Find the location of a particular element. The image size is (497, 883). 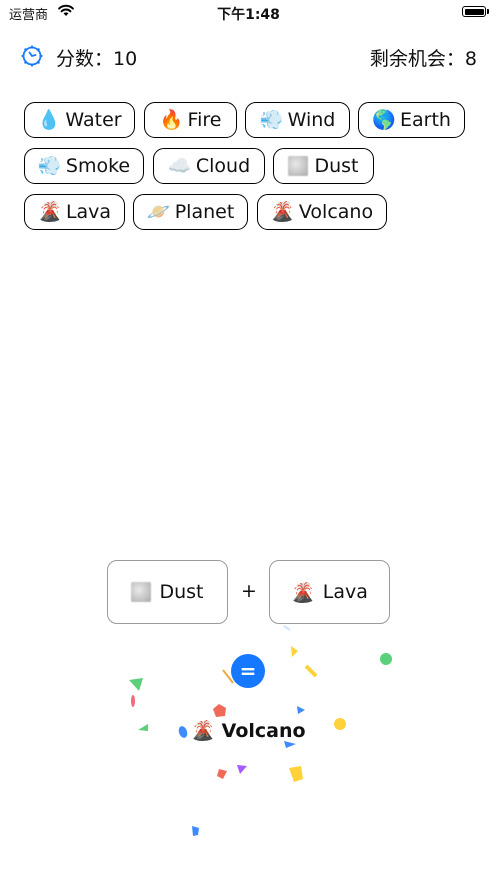

battery-icon is located at coordinates (474, 11).